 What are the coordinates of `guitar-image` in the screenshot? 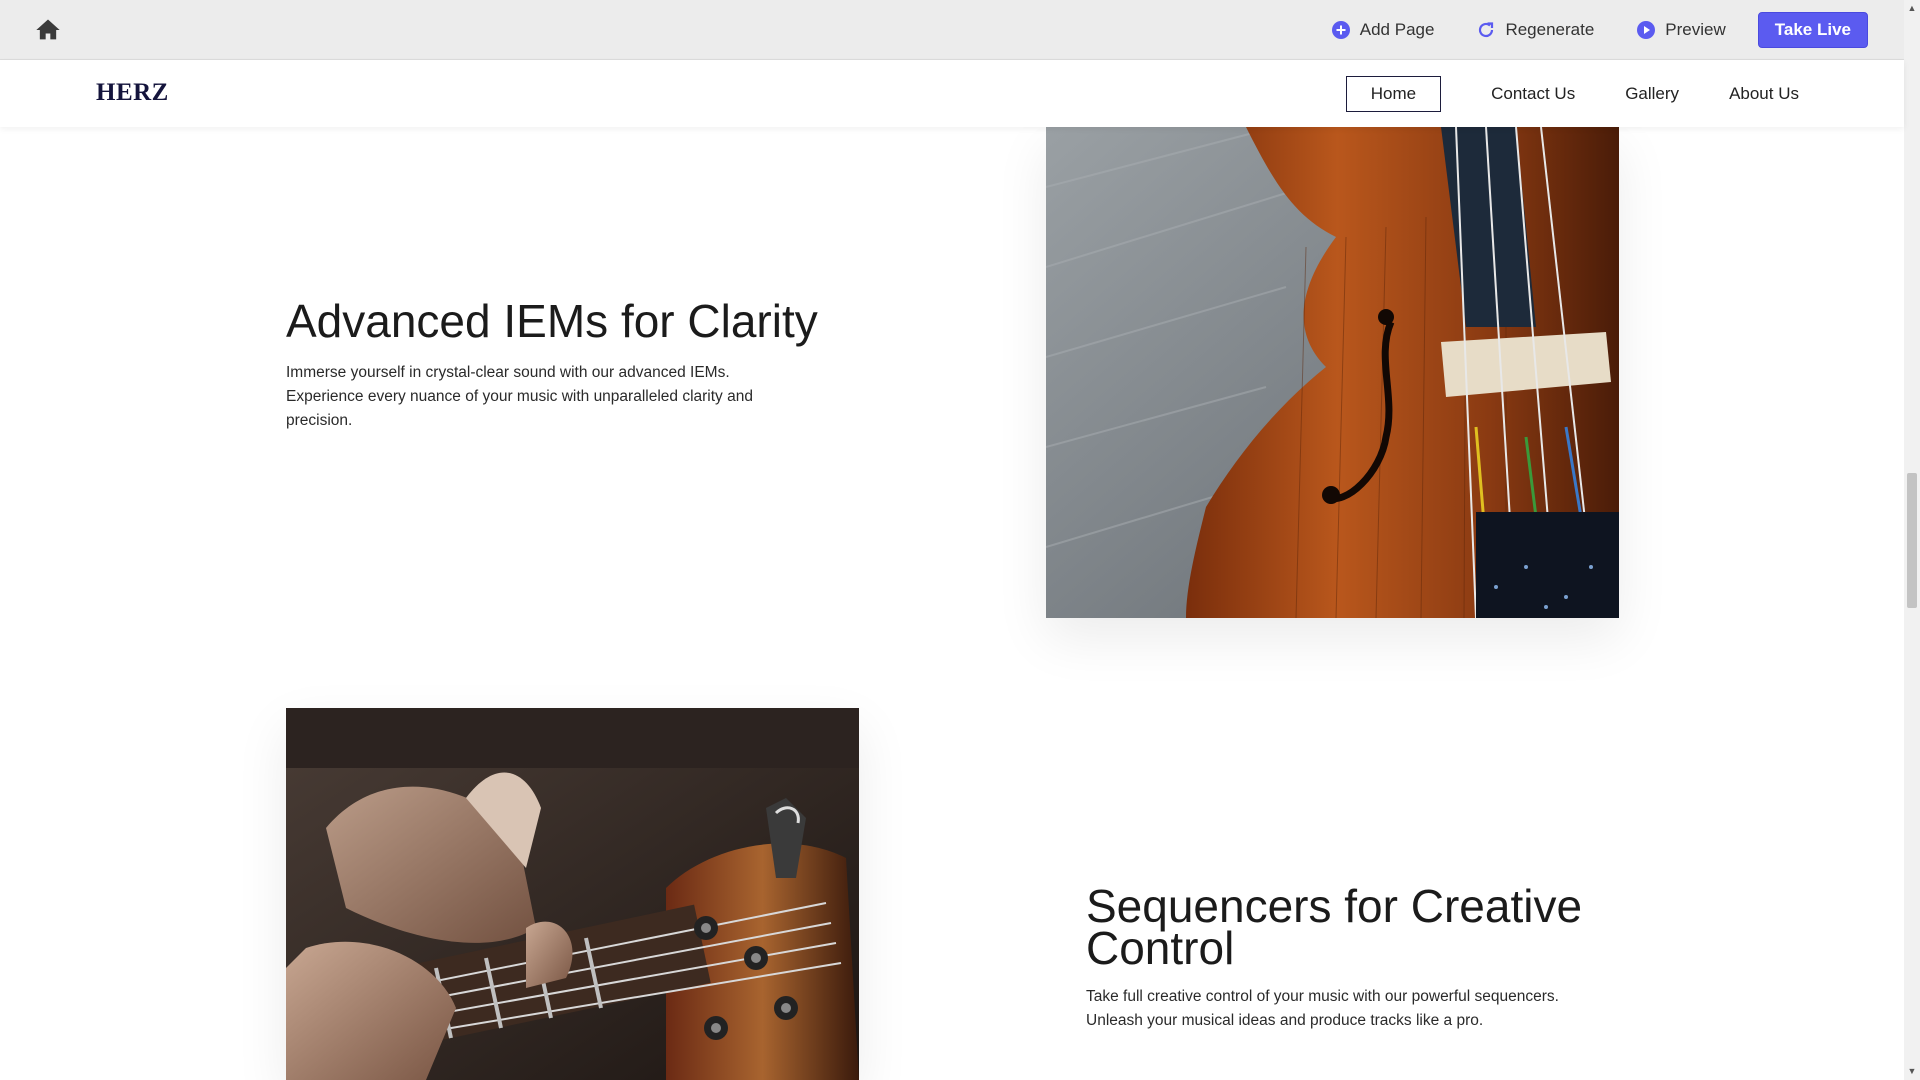 It's located at (572, 894).